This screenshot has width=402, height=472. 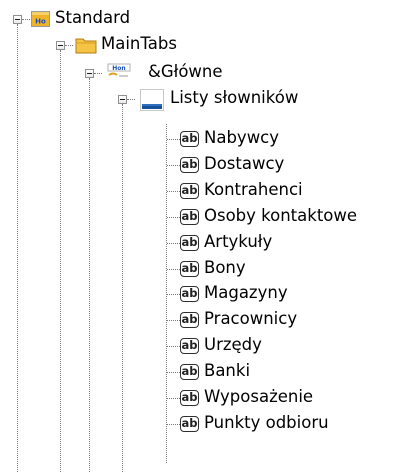 What do you see at coordinates (17, 19) in the screenshot?
I see `collapse-toggle-standard` at bounding box center [17, 19].